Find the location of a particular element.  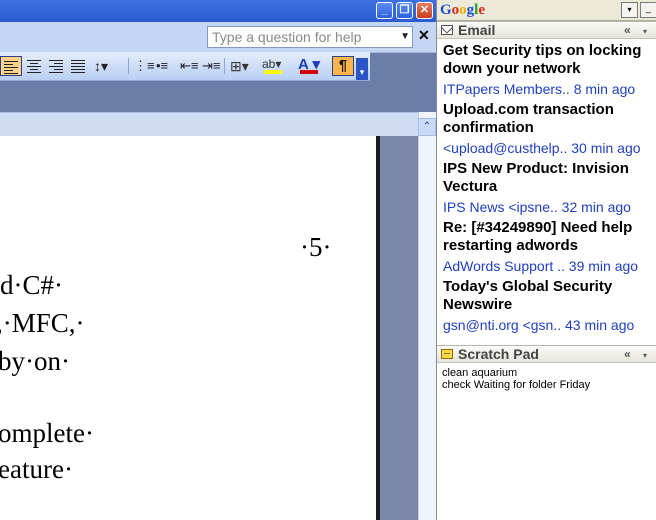

document-line: d·C#· is located at coordinates (31, 285).